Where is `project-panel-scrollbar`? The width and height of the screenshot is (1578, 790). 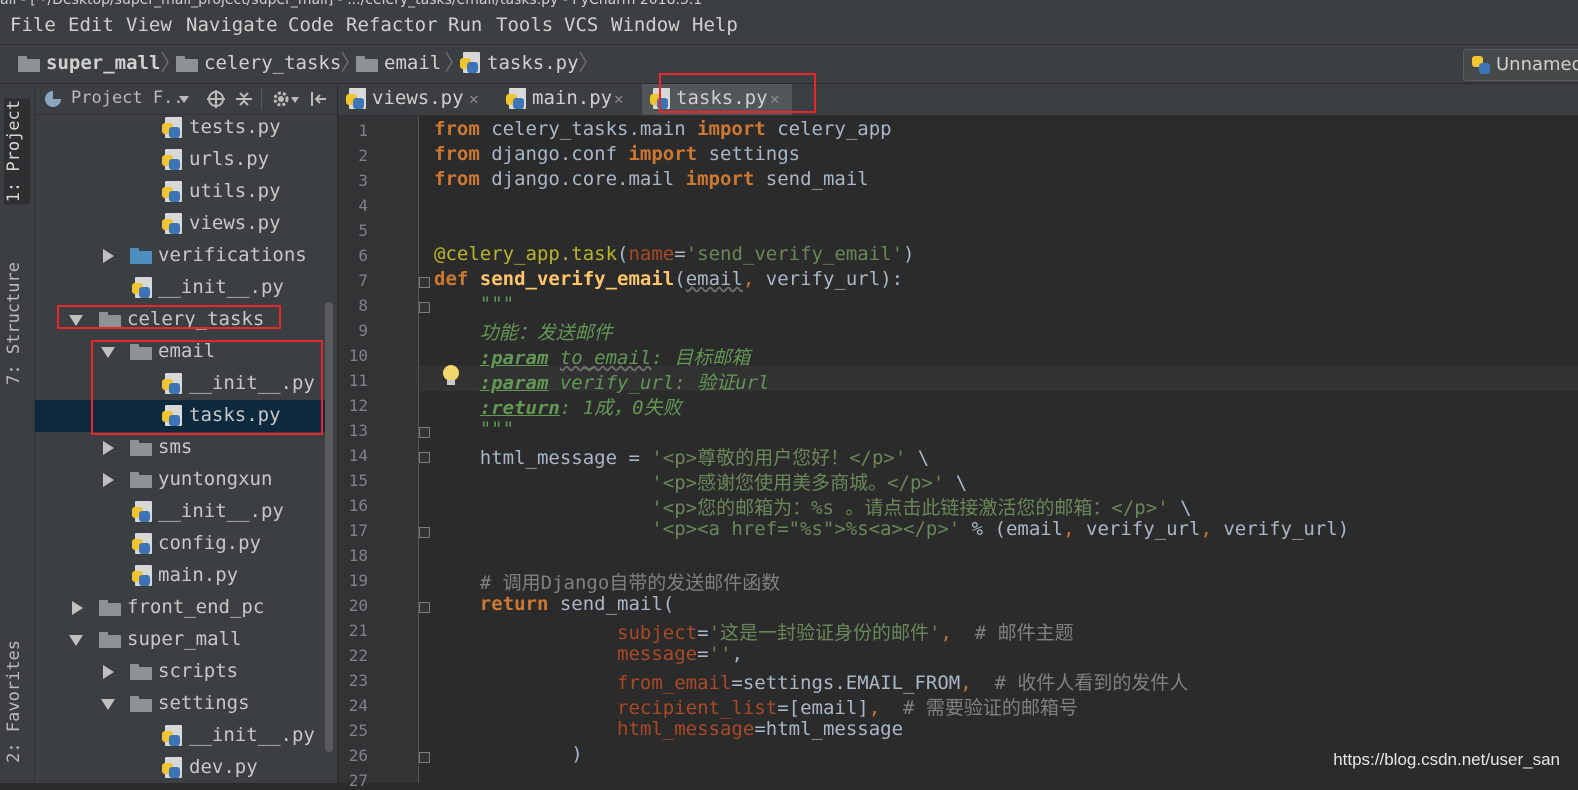
project-panel-scrollbar is located at coordinates (329, 527).